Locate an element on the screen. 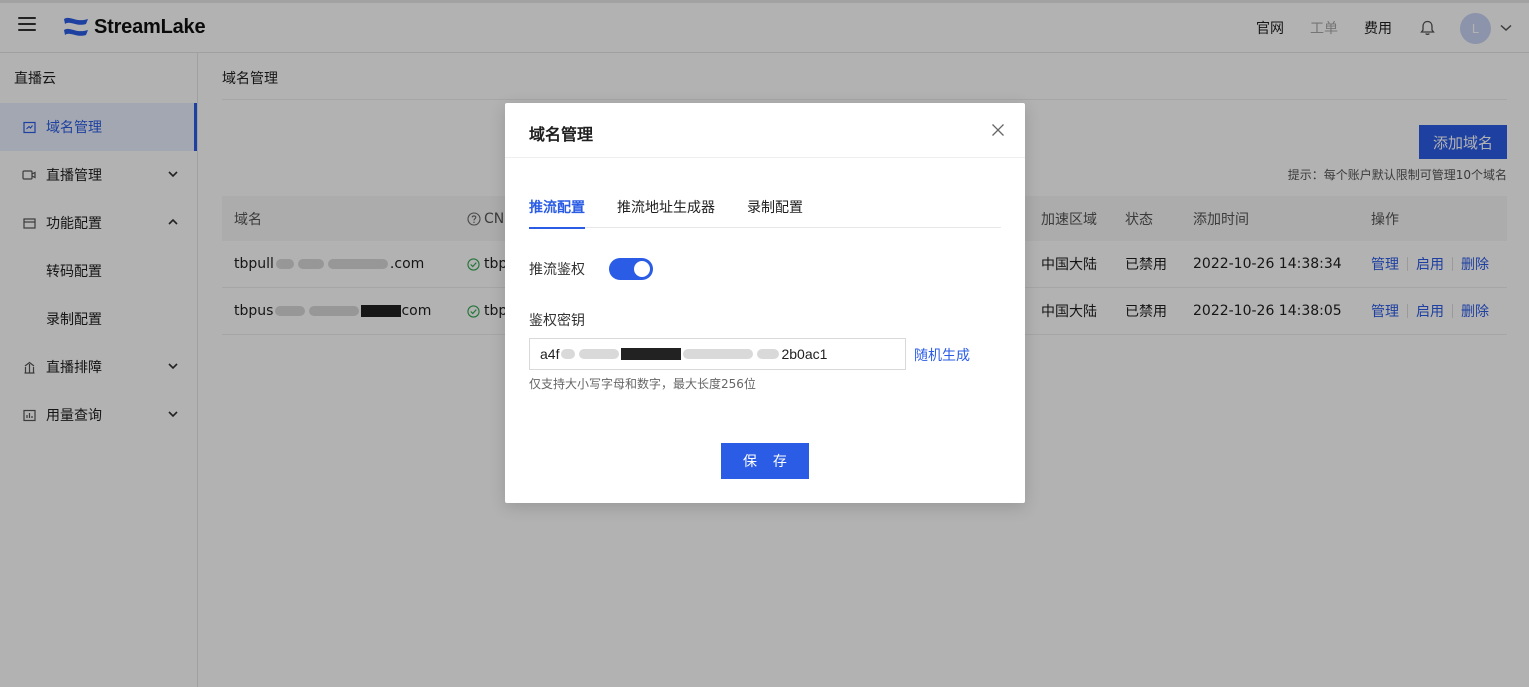 The width and height of the screenshot is (1529, 687). key-prefix: a4f is located at coordinates (550, 354).